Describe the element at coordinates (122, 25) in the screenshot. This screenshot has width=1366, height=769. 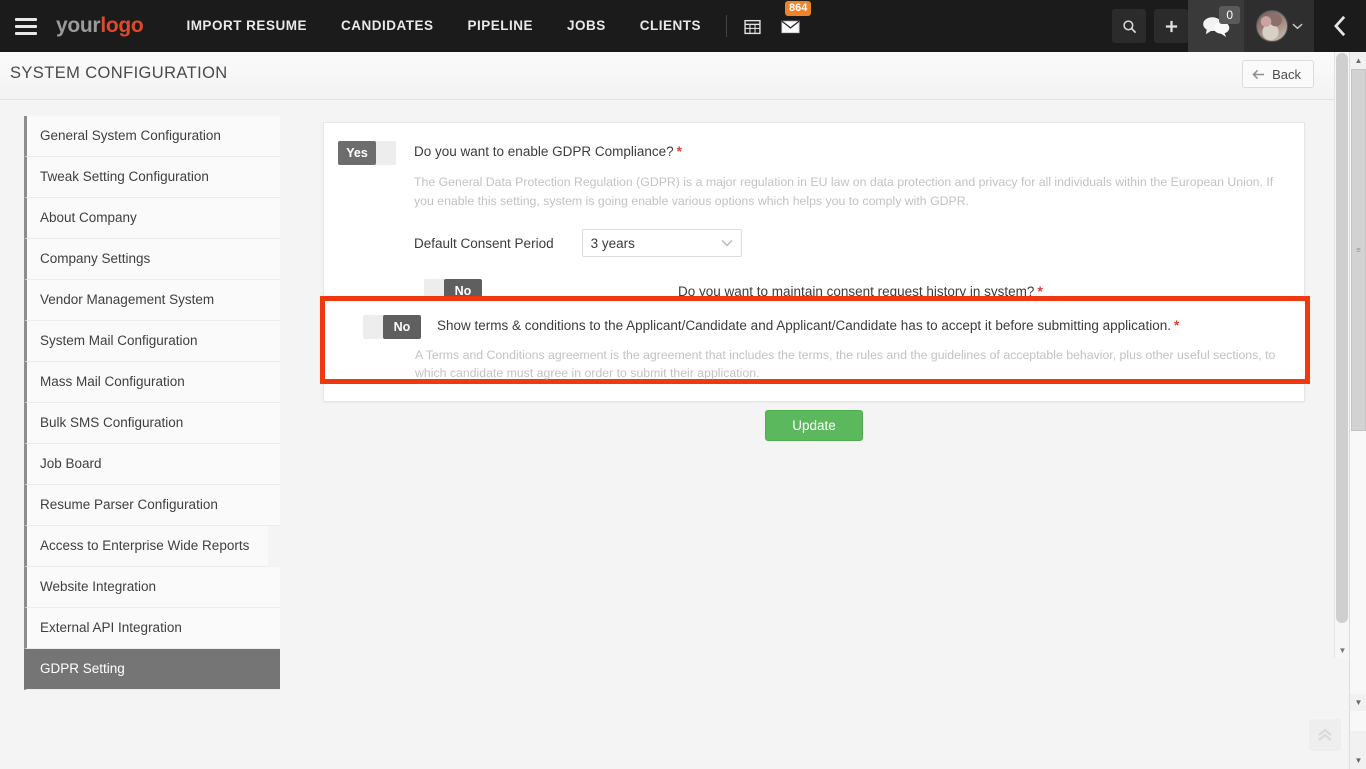
I see `brand-logo-part2: logo` at that location.